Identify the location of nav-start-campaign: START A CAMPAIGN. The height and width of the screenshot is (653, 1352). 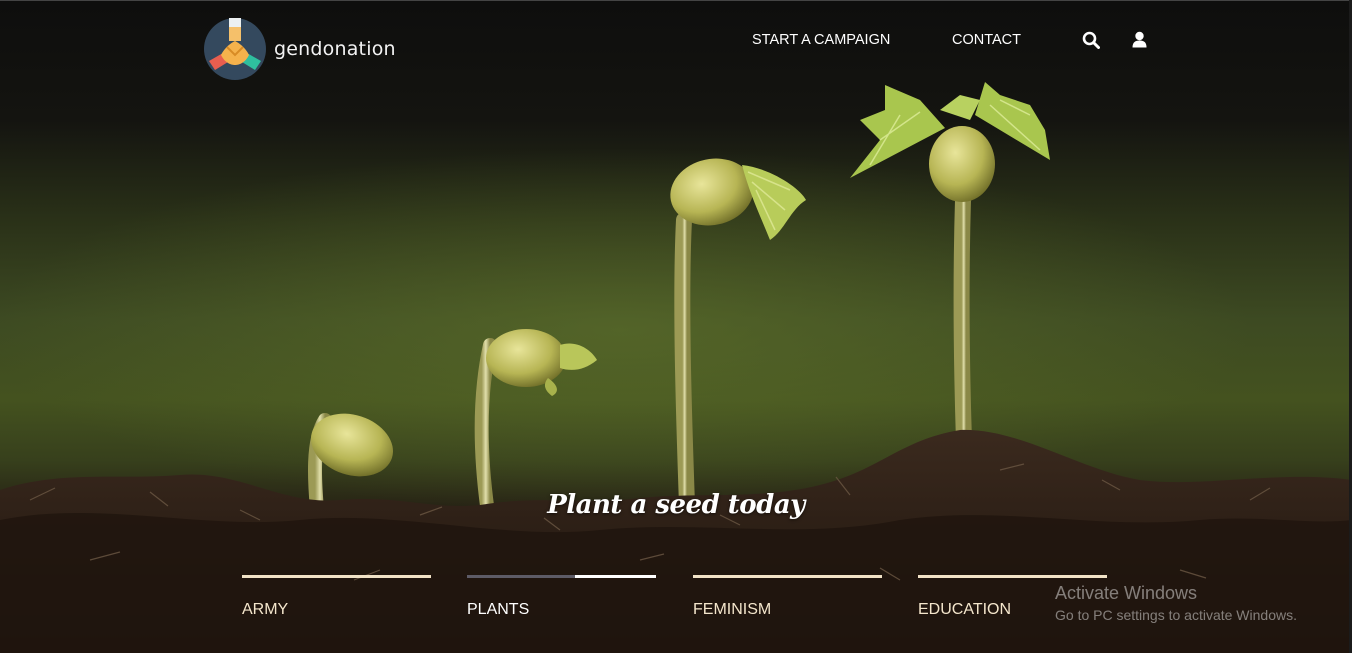
(821, 40).